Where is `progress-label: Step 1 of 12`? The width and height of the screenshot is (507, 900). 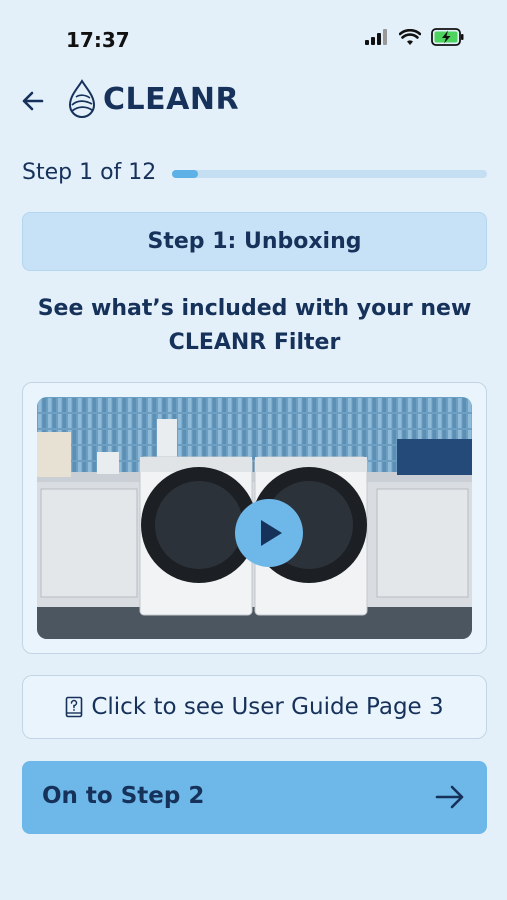 progress-label: Step 1 of 12 is located at coordinates (89, 172).